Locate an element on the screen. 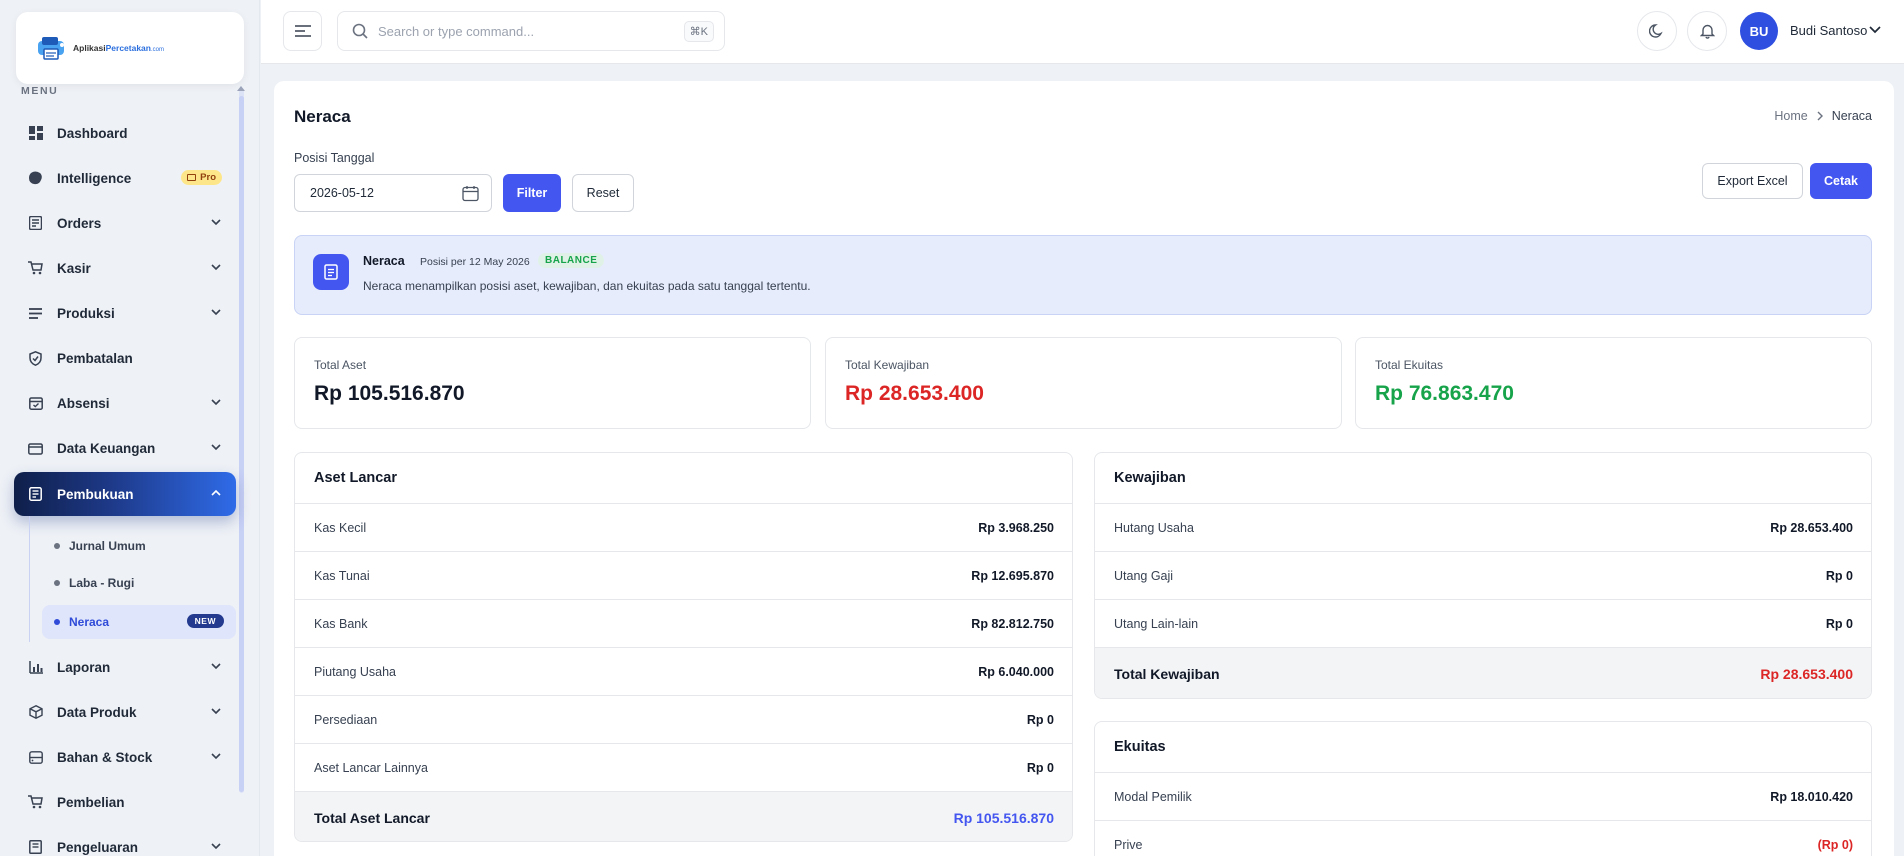 The height and width of the screenshot is (856, 1904). table-row: Utang Lain-lain Rp 0 is located at coordinates (1483, 624).